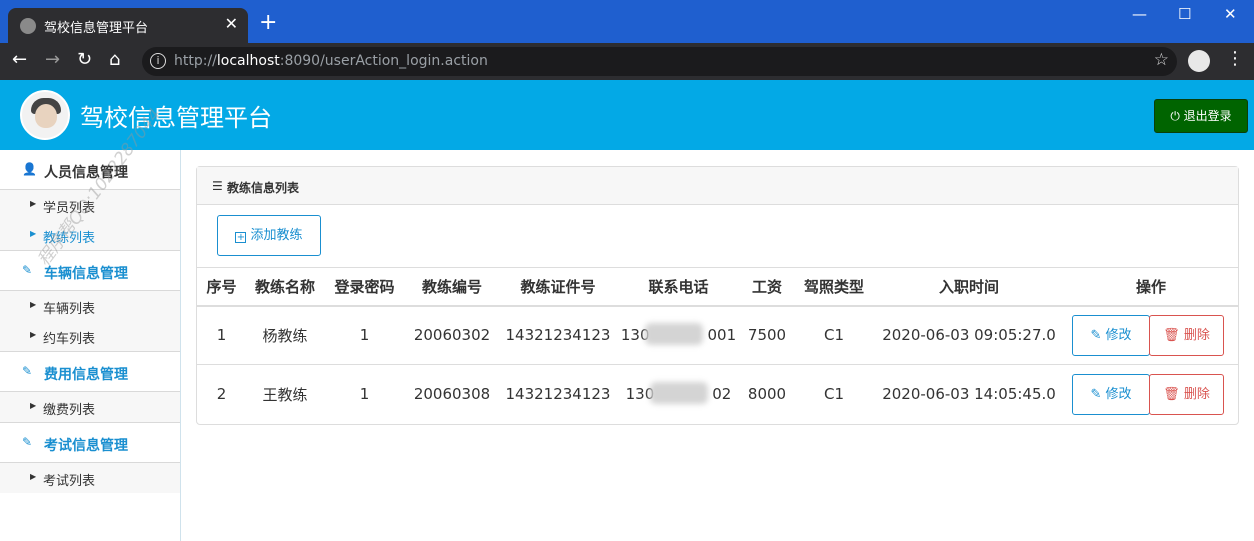 Image resolution: width=1254 pixels, height=541 pixels. What do you see at coordinates (176, 118) in the screenshot?
I see `app-title: 驾校信息管理平台` at bounding box center [176, 118].